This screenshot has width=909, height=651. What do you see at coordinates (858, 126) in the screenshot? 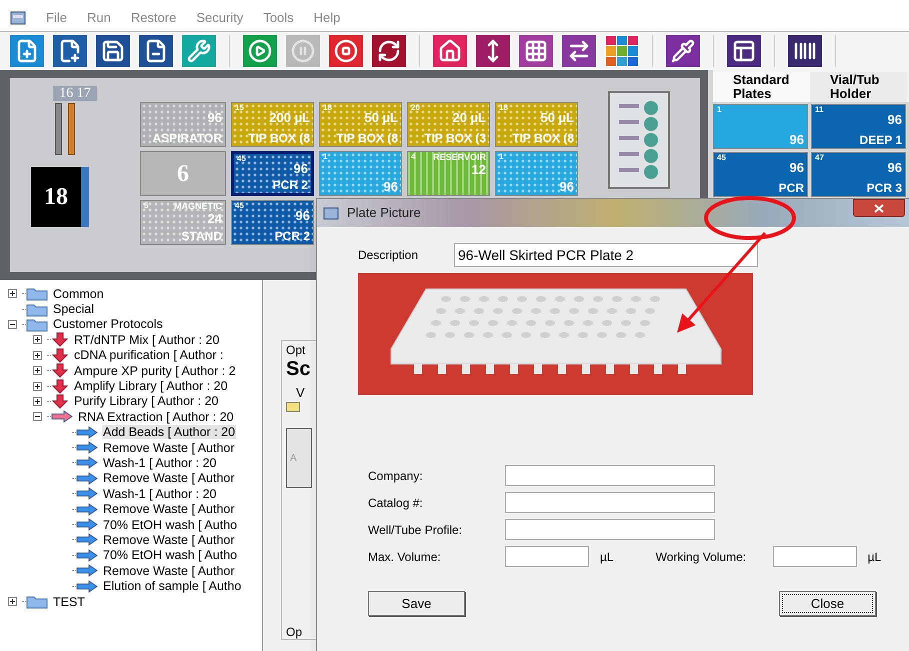
I see `labware-tile: 11 96 DEEP 1` at bounding box center [858, 126].